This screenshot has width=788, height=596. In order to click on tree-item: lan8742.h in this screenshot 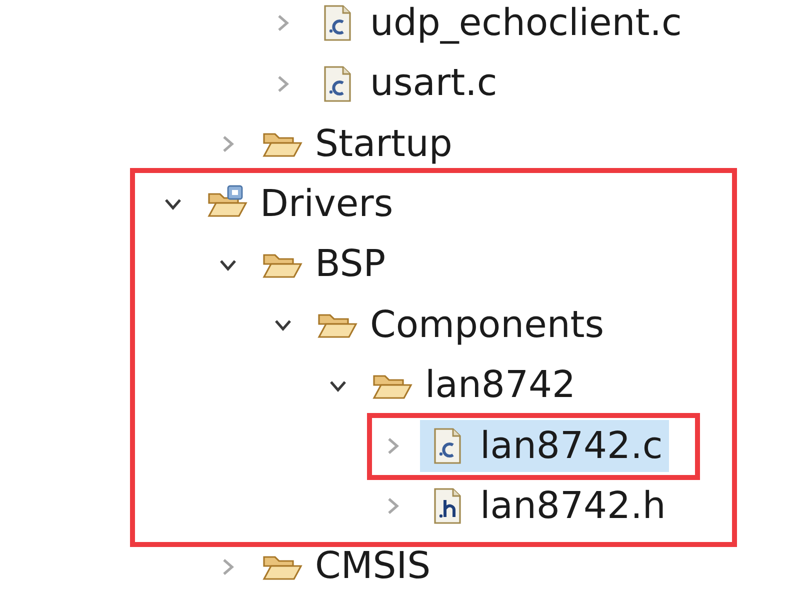, I will do `click(546, 506)`.